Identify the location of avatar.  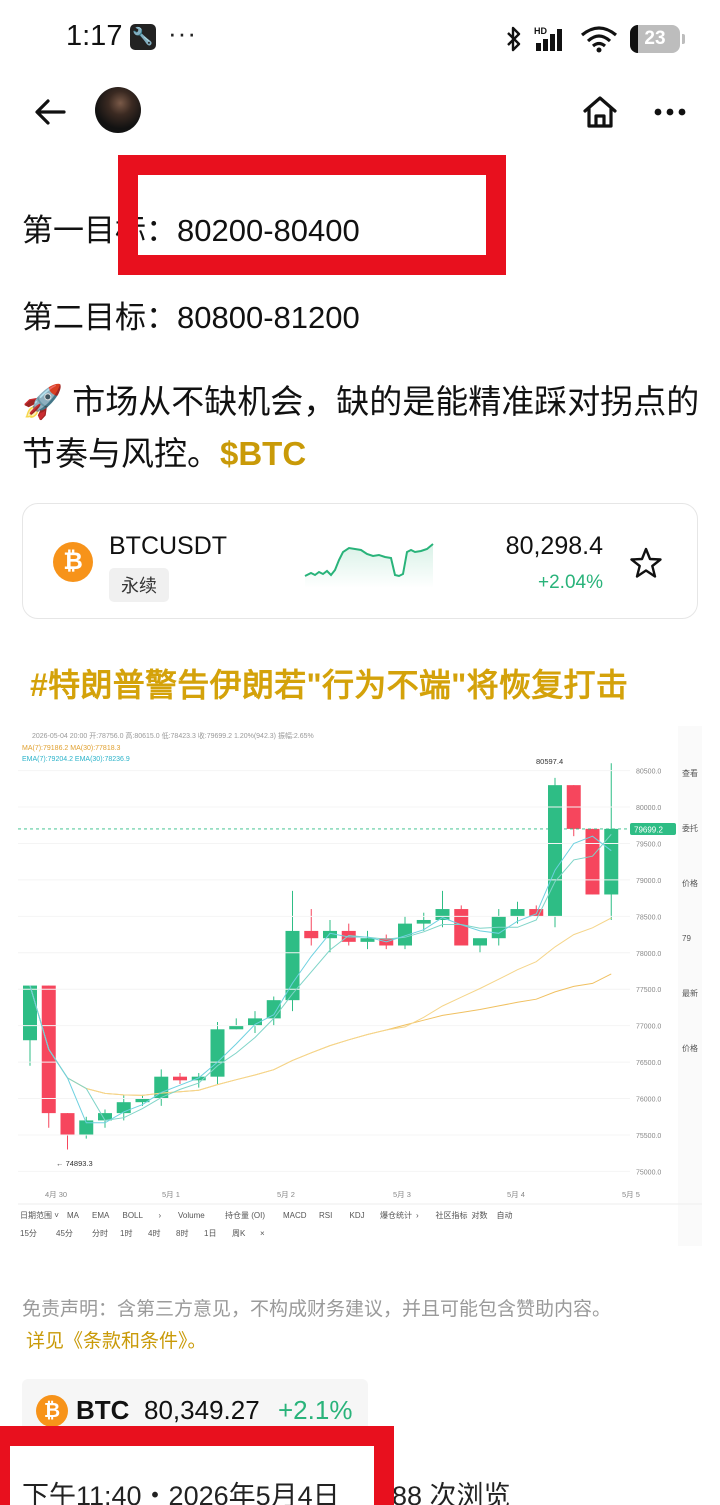
(118, 110).